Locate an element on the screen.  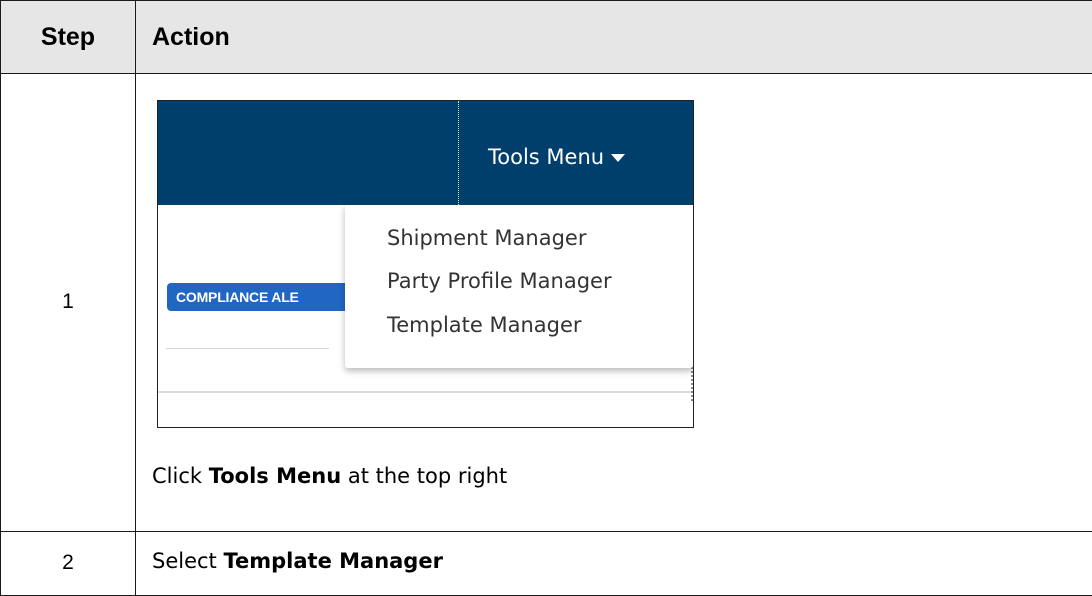
table-header-row: Step Action is located at coordinates (546, 37).